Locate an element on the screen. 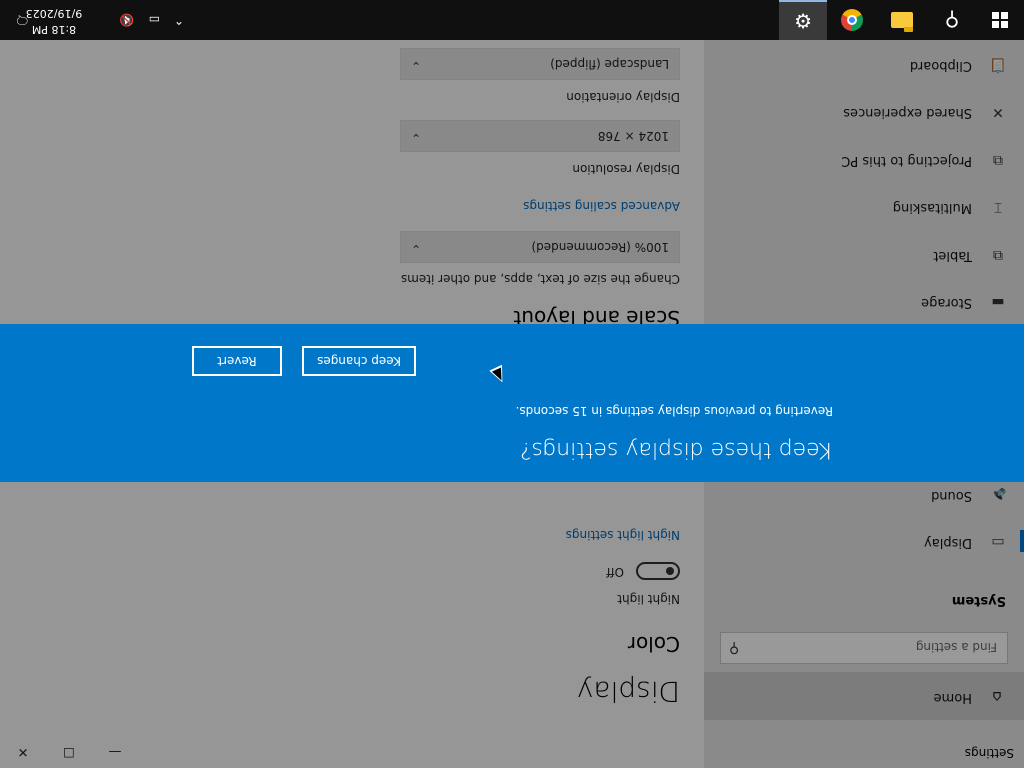 The height and width of the screenshot is (768, 1024). volume-tray-button: 🔇 is located at coordinates (126, 20).